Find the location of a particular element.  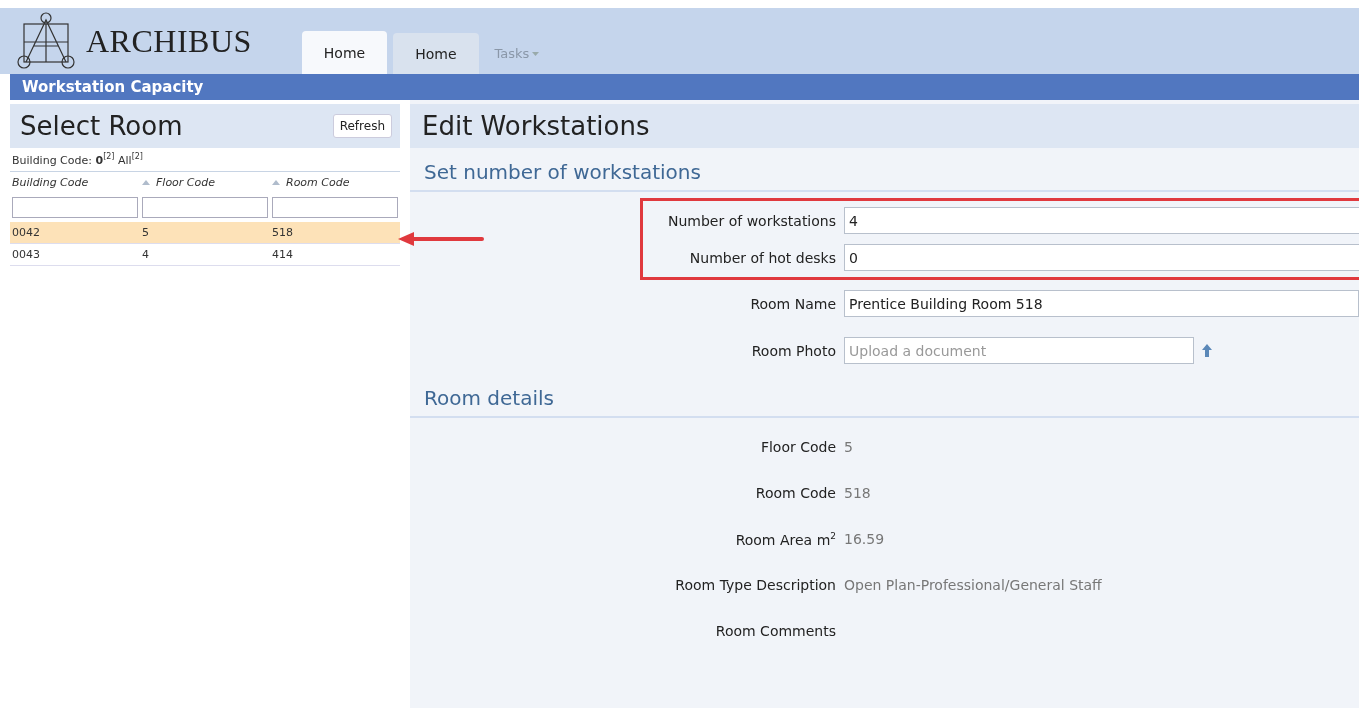

upload-icon is located at coordinates (1207, 350).